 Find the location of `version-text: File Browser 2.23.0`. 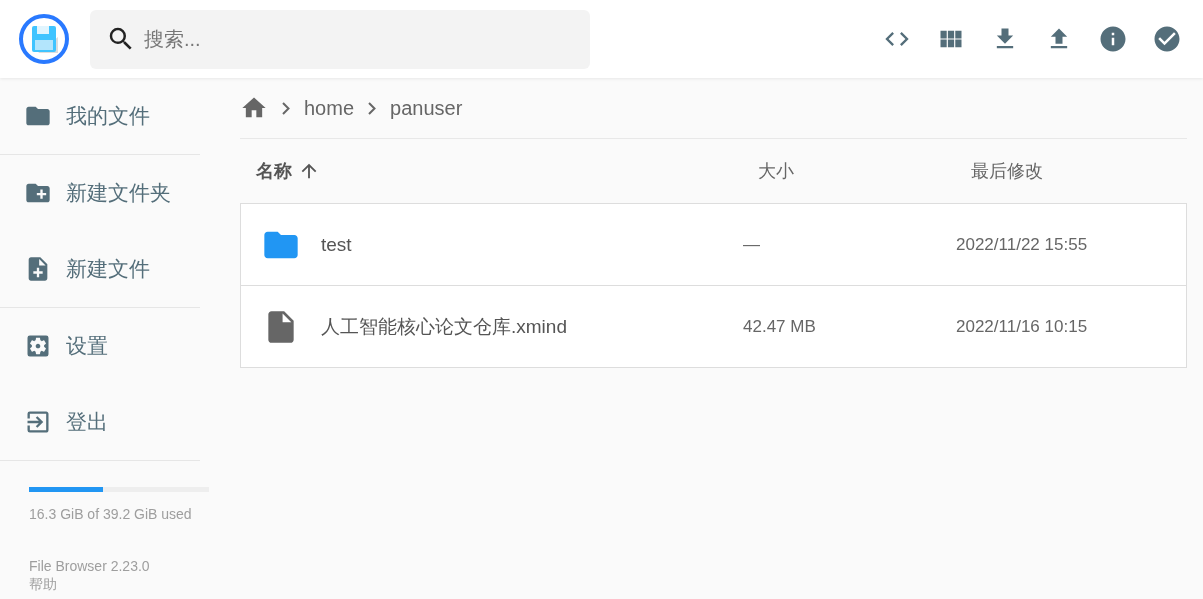

version-text: File Browser 2.23.0 is located at coordinates (90, 566).